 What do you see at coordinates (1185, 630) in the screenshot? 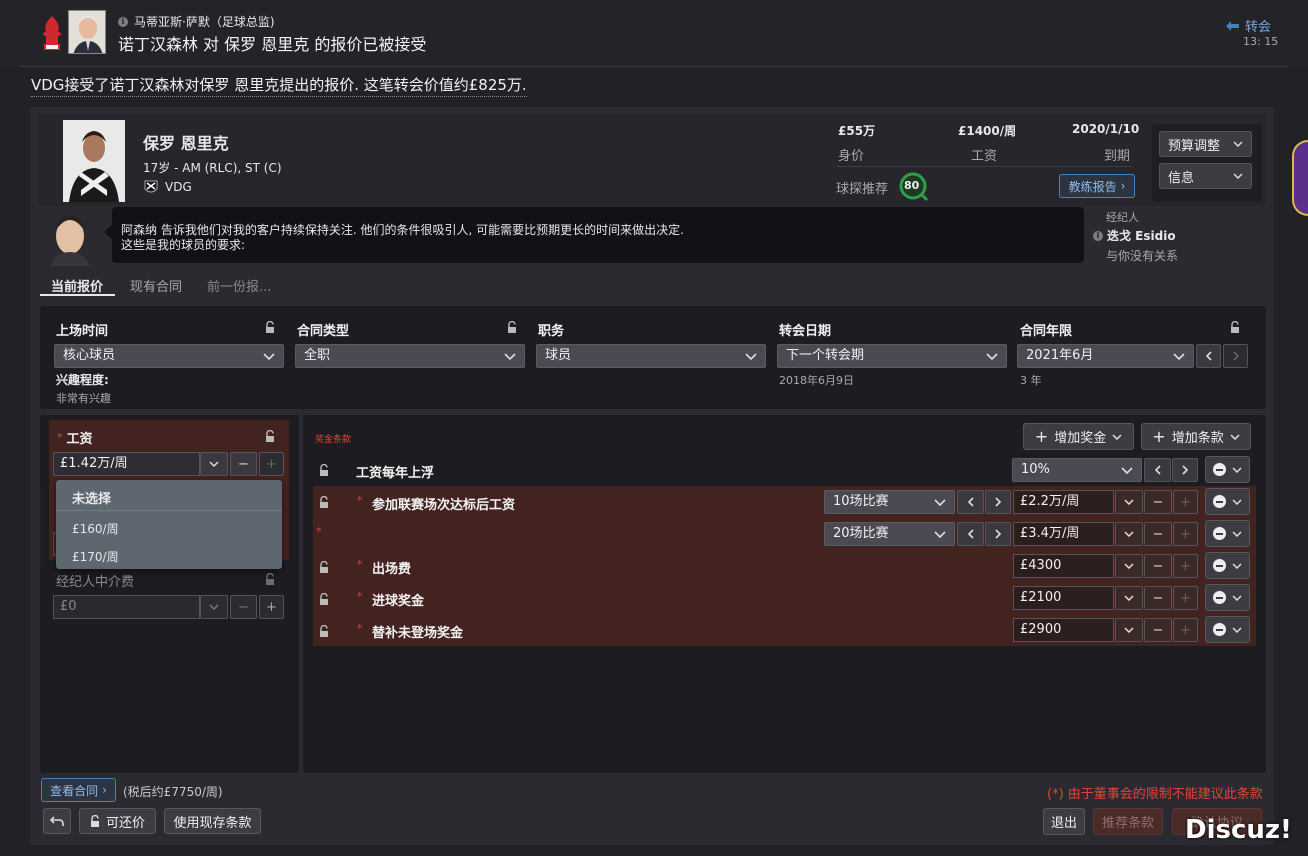
I see `unused-sub-bonus-increase: +` at bounding box center [1185, 630].